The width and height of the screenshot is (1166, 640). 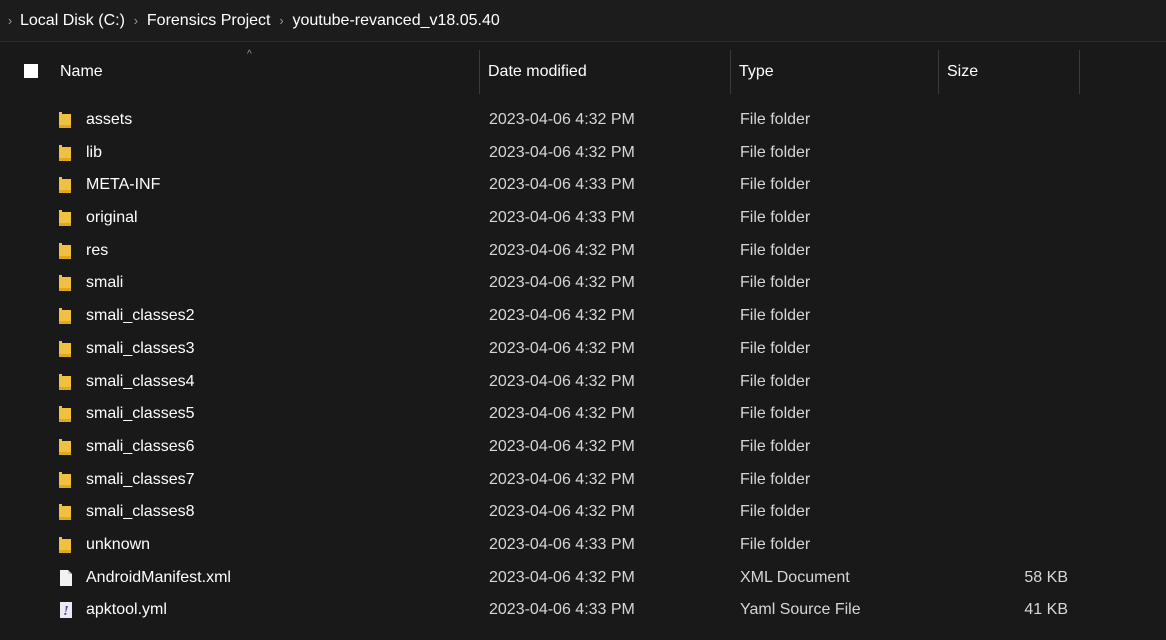 I want to click on file-name: lib, so click(x=94, y=152).